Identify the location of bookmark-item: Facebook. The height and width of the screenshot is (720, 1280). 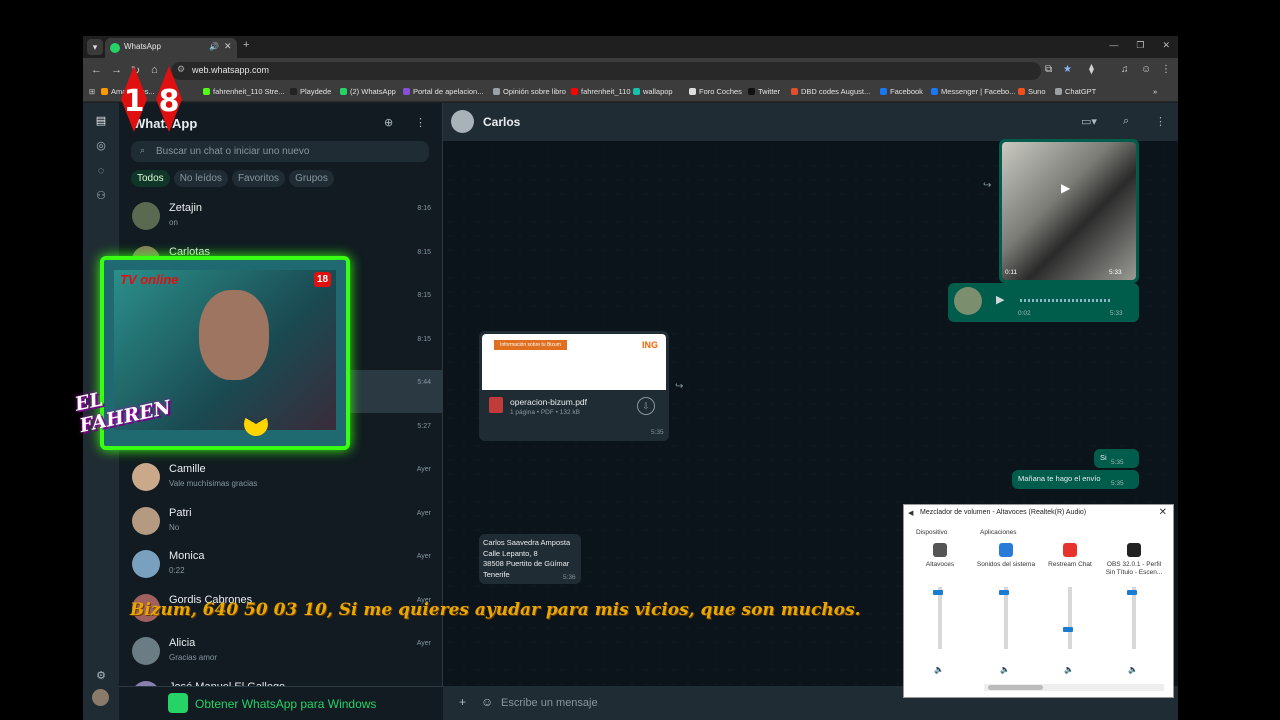
(901, 91).